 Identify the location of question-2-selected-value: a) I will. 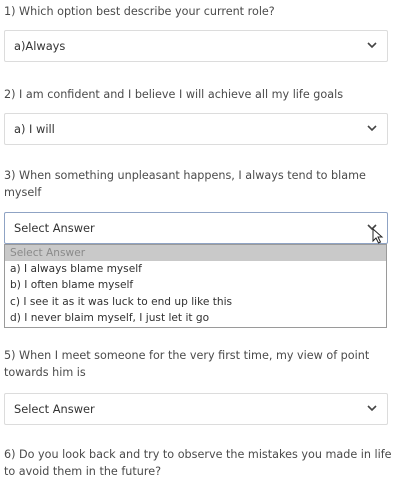
(34, 129).